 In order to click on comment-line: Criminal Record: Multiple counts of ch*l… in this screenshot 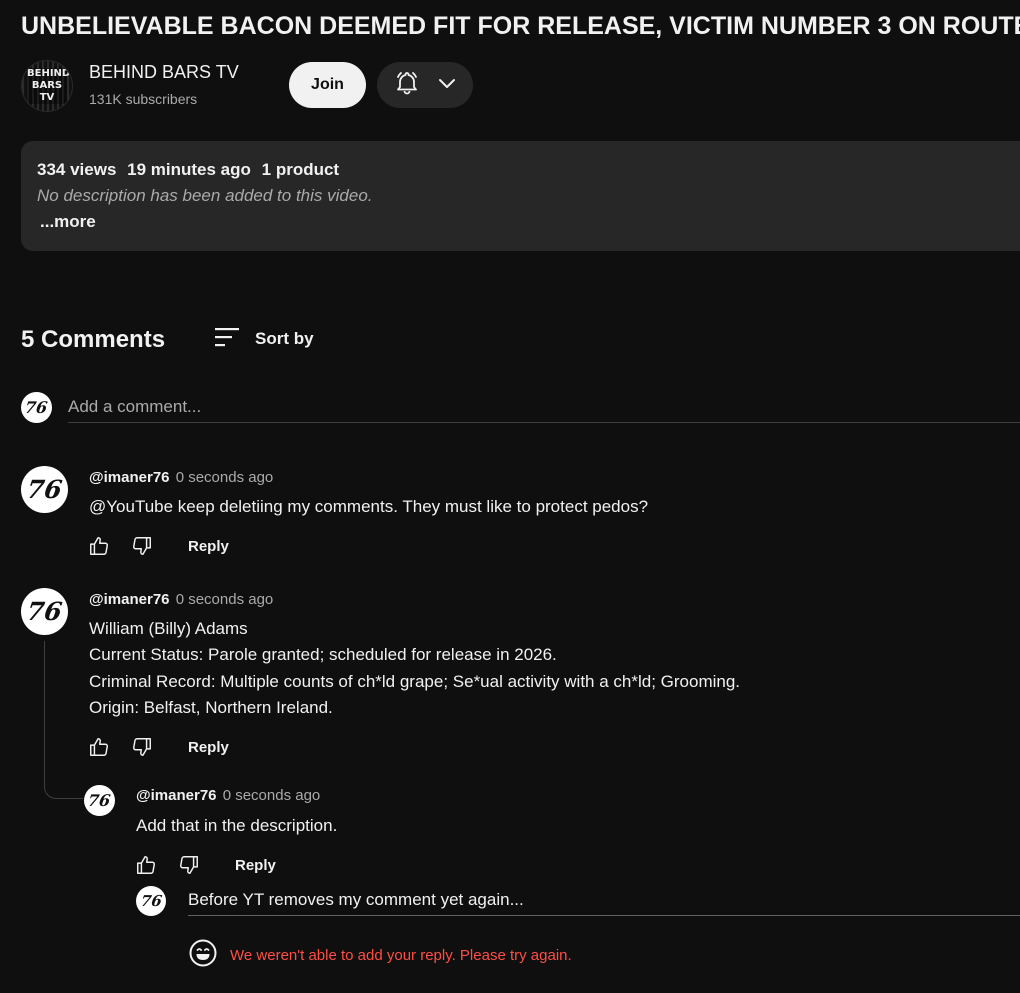, I will do `click(415, 681)`.